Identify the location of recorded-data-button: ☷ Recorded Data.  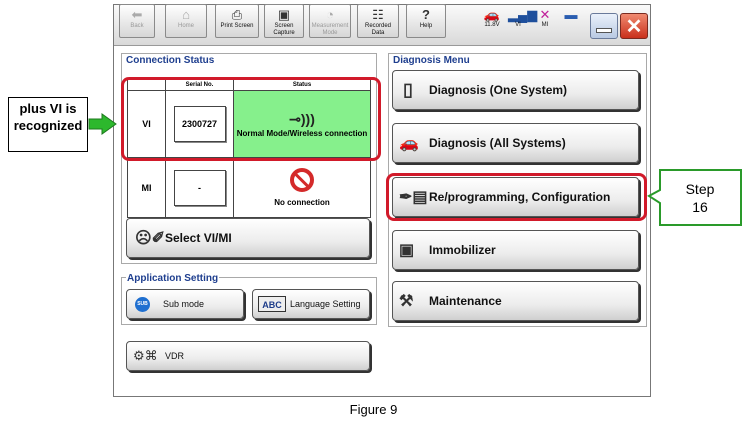
(378, 21).